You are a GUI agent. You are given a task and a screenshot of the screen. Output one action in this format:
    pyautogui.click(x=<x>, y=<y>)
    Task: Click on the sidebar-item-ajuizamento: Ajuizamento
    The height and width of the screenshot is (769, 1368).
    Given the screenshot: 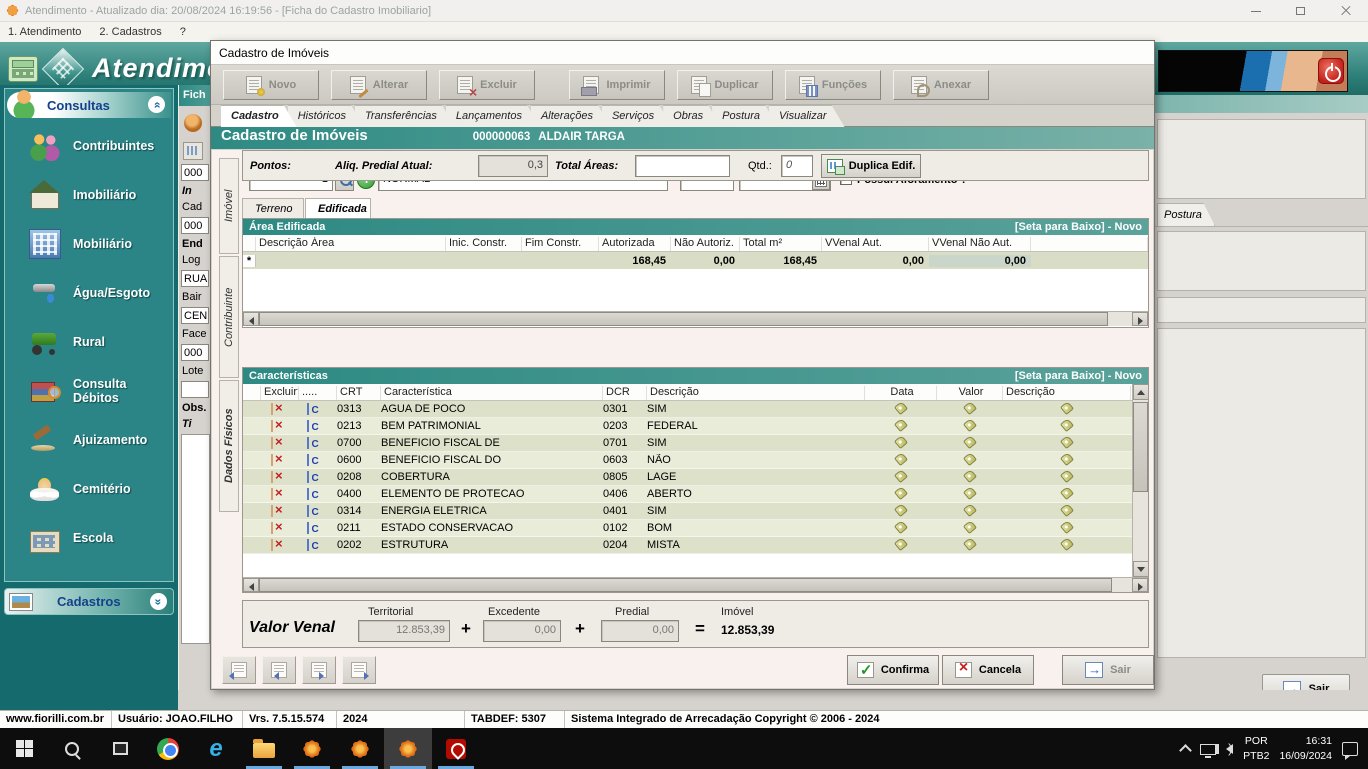 What is the action you would take?
    pyautogui.click(x=89, y=439)
    